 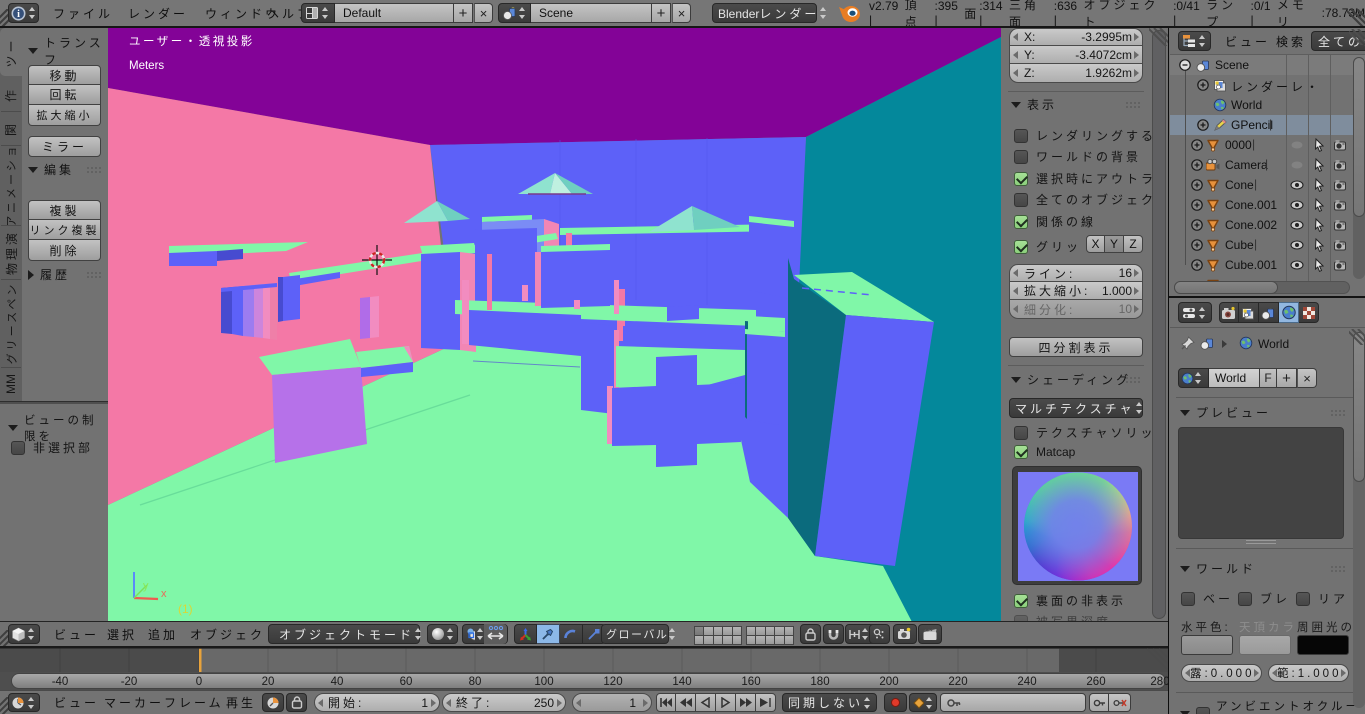 What do you see at coordinates (60, 682) in the screenshot?
I see `svg-text: -40` at bounding box center [60, 682].